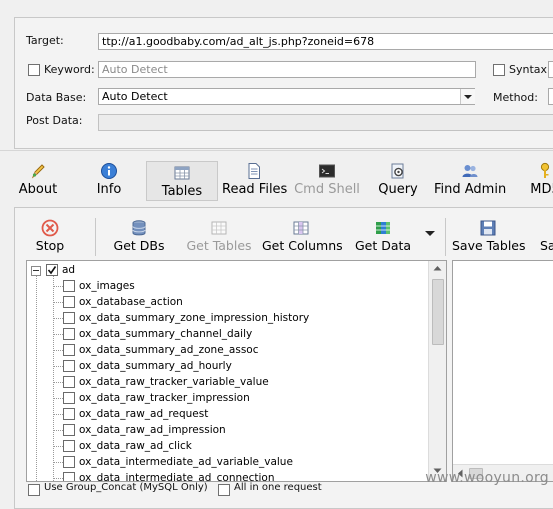  I want to click on about-label: About, so click(38, 189).